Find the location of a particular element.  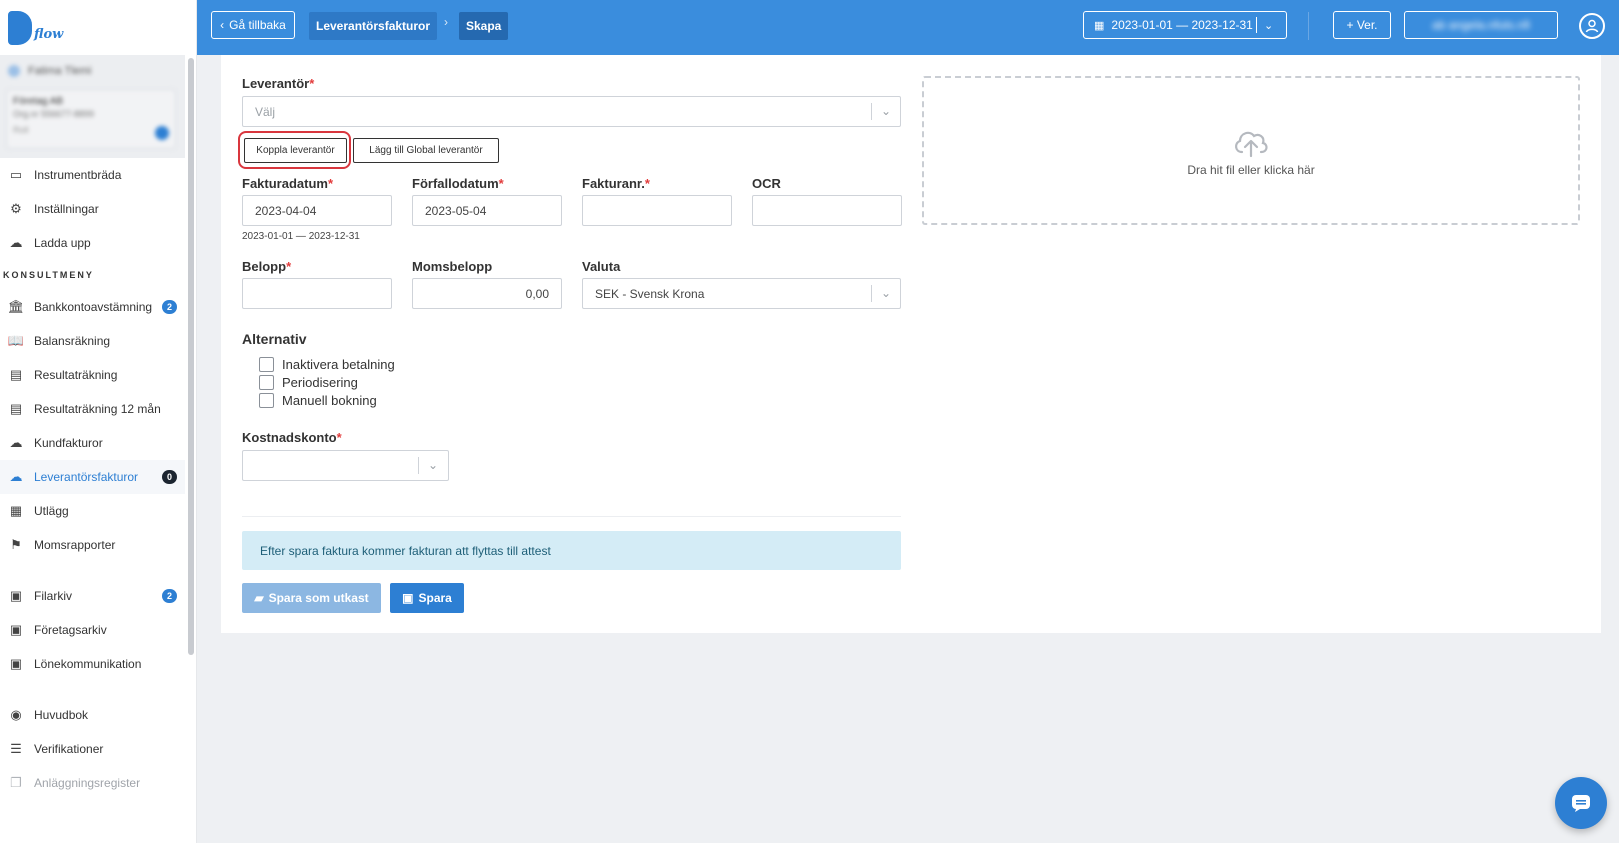

sidebar-item-leverantorsfakturor: ☁ Leverantörsfakturor 0 is located at coordinates (92, 477).